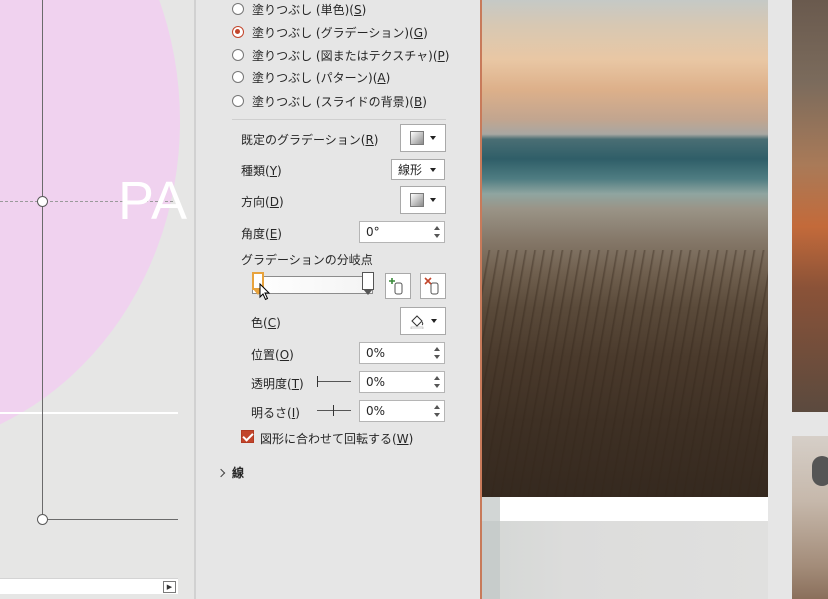 This screenshot has width=828, height=599. I want to click on stop-color-dropdown, so click(423, 321).